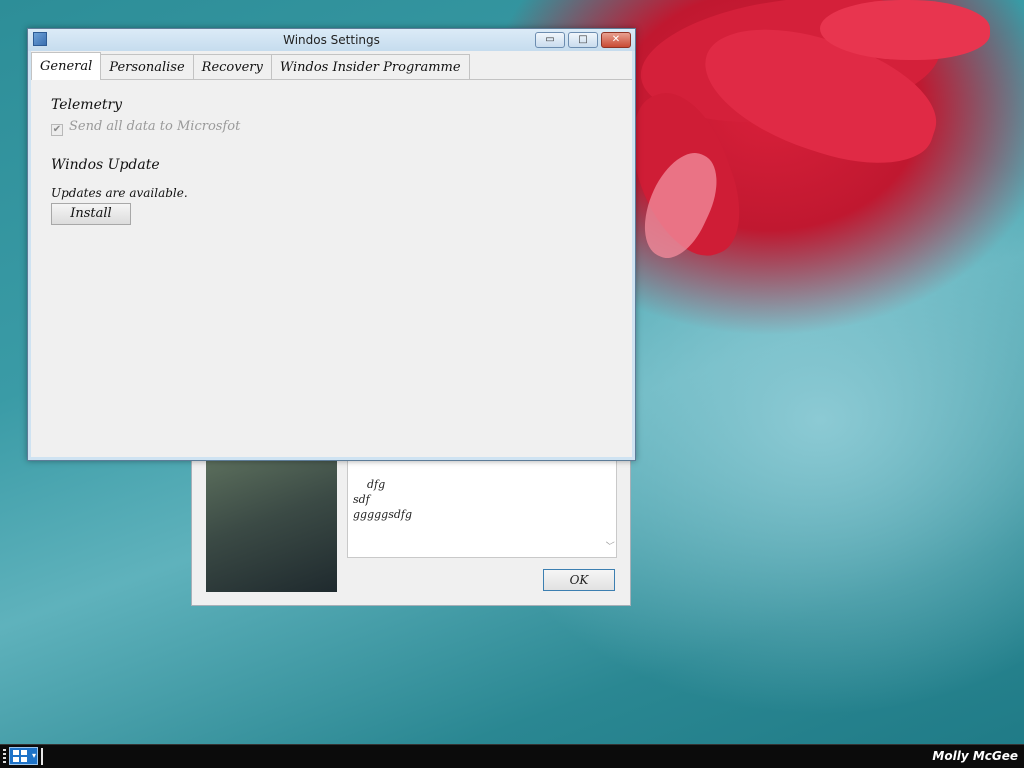  I want to click on update-status-text: Updates are available., so click(119, 193).